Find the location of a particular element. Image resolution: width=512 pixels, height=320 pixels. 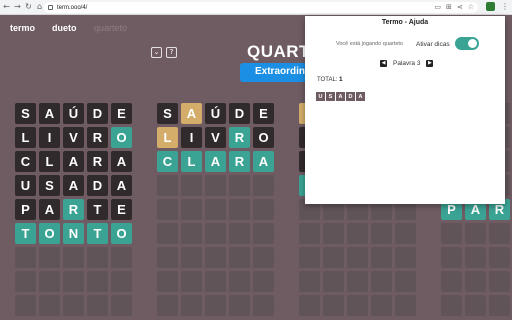

back-icon: ← is located at coordinates (6, 7).